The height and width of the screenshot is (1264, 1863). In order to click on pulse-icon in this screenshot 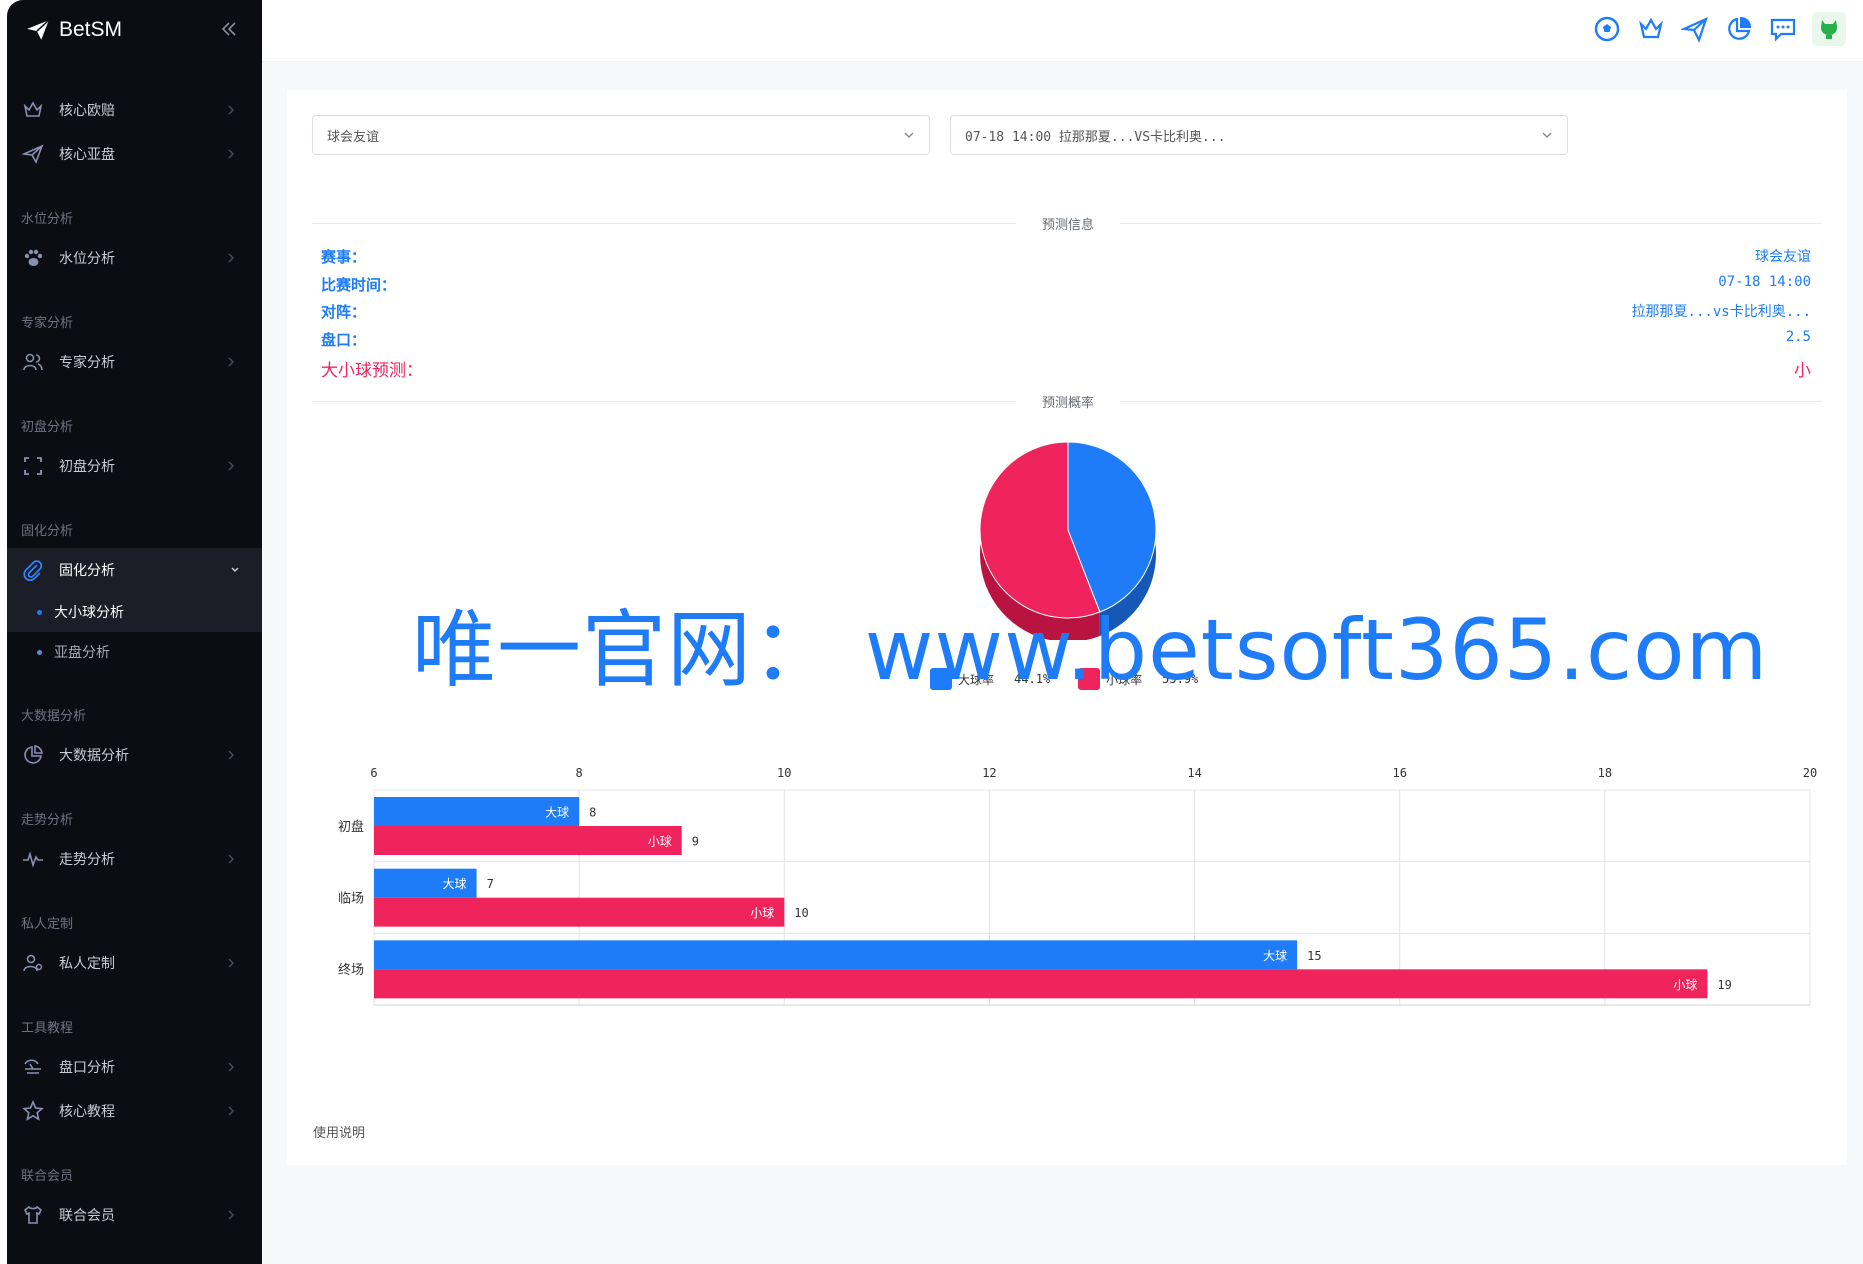, I will do `click(33, 859)`.